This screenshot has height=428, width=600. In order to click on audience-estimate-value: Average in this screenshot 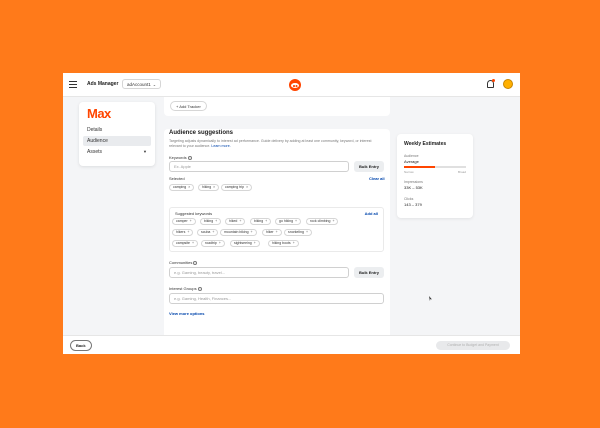, I will do `click(411, 161)`.